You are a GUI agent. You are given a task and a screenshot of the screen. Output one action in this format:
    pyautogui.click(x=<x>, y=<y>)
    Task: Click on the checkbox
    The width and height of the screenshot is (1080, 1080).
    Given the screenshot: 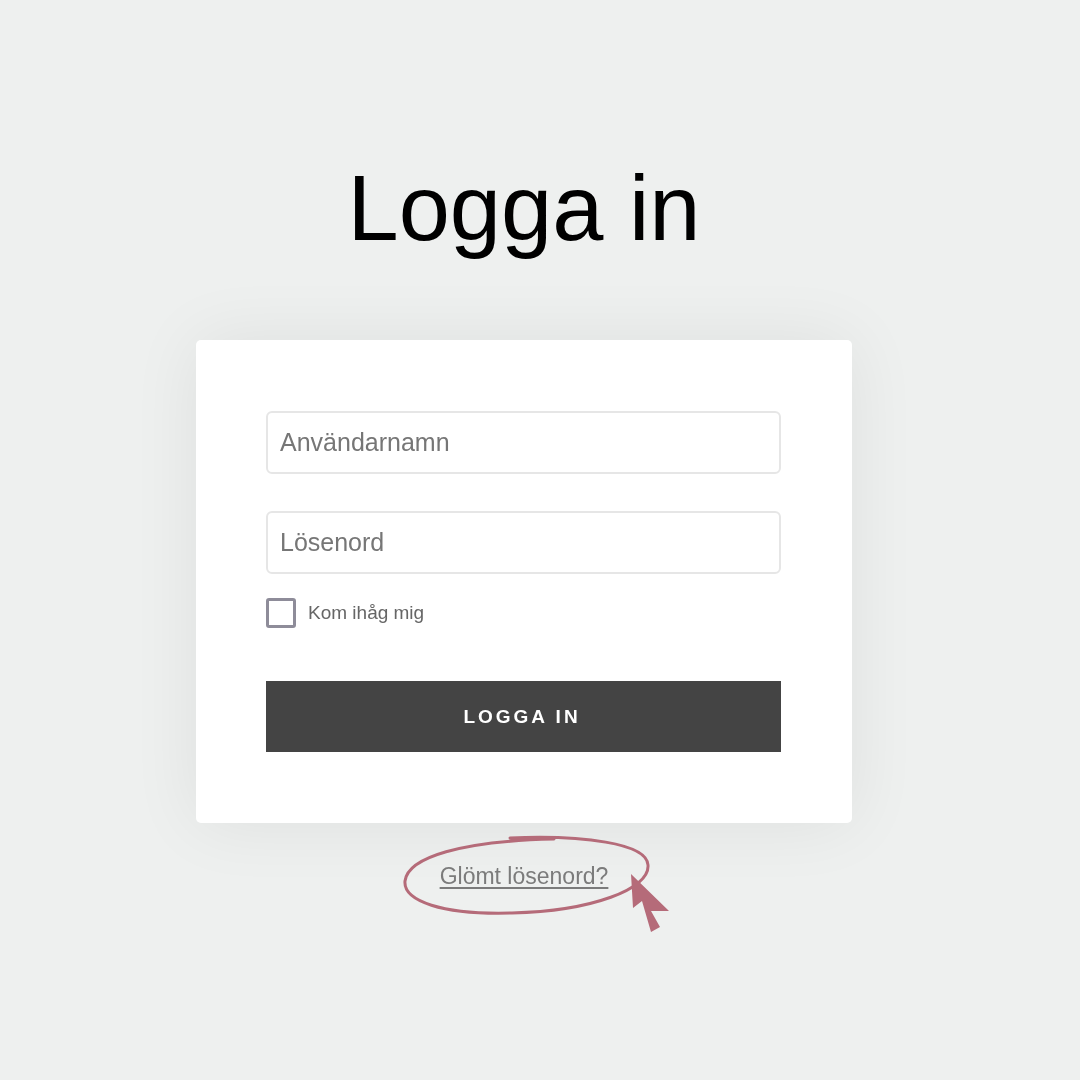 What is the action you would take?
    pyautogui.click(x=281, y=613)
    